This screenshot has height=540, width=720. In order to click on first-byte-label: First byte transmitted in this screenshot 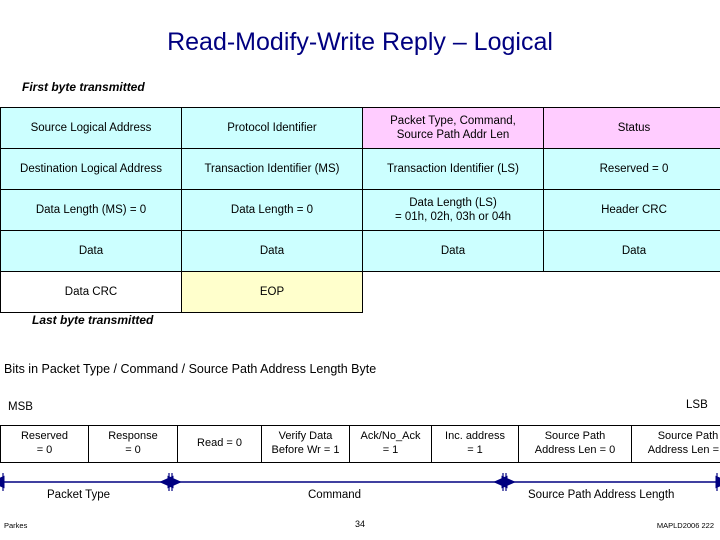, I will do `click(83, 87)`.